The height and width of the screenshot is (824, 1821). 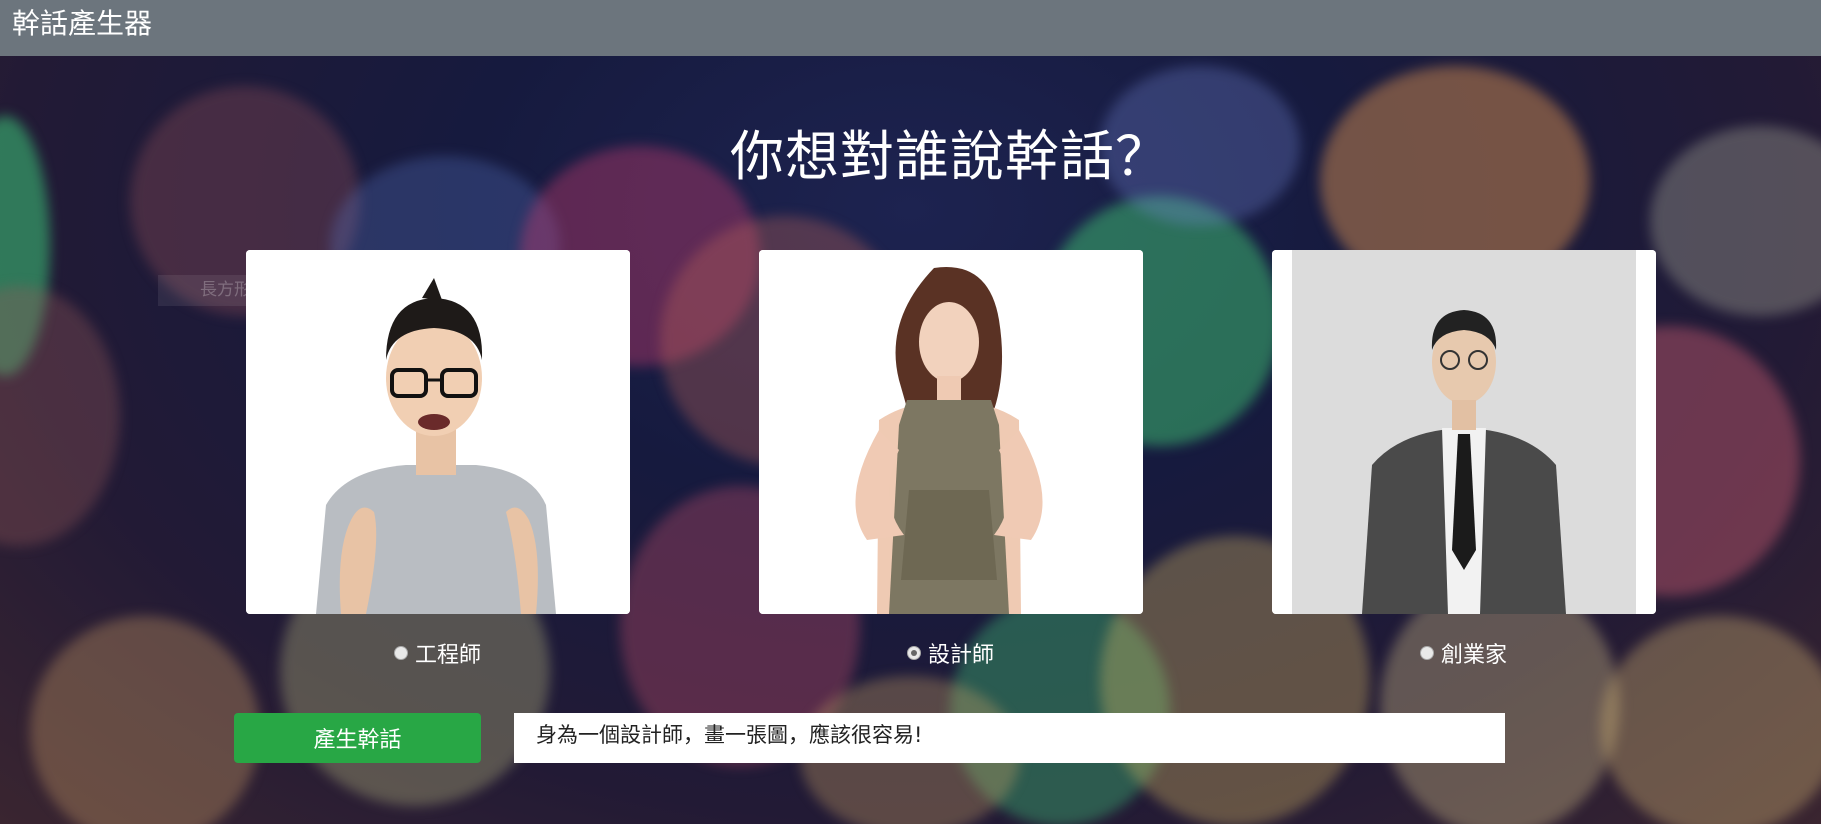 I want to click on generate-button: 產生幹話, so click(x=357, y=738).